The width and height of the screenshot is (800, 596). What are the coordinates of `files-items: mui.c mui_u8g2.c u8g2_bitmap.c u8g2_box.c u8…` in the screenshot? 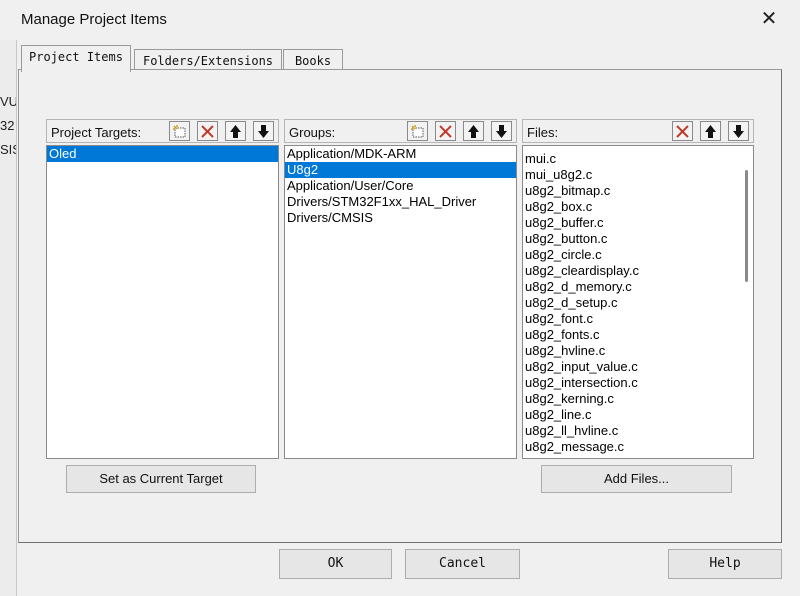 It's located at (630, 303).